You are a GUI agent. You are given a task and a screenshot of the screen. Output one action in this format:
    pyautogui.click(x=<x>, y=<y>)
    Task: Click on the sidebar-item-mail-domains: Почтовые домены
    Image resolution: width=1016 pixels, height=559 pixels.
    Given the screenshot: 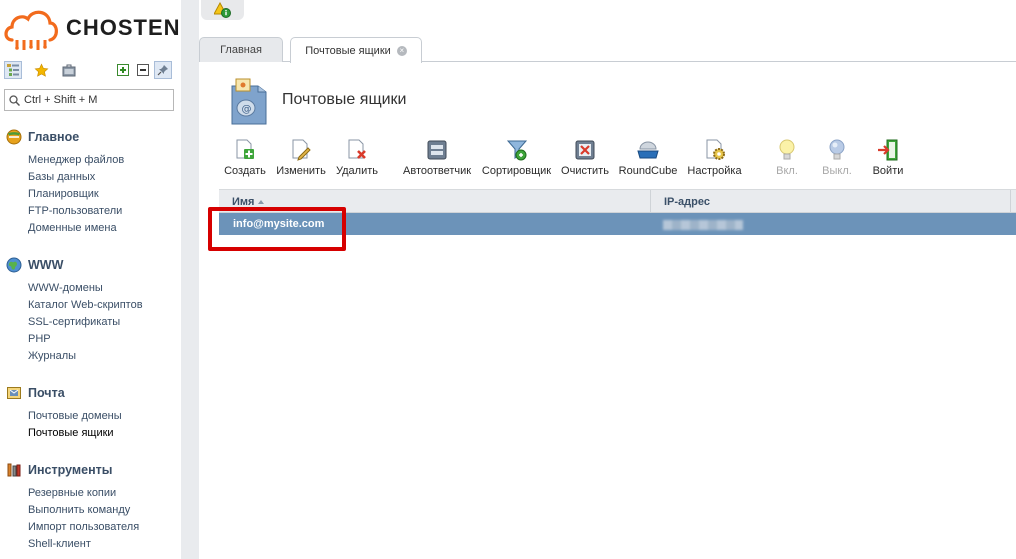 What is the action you would take?
    pyautogui.click(x=90, y=416)
    